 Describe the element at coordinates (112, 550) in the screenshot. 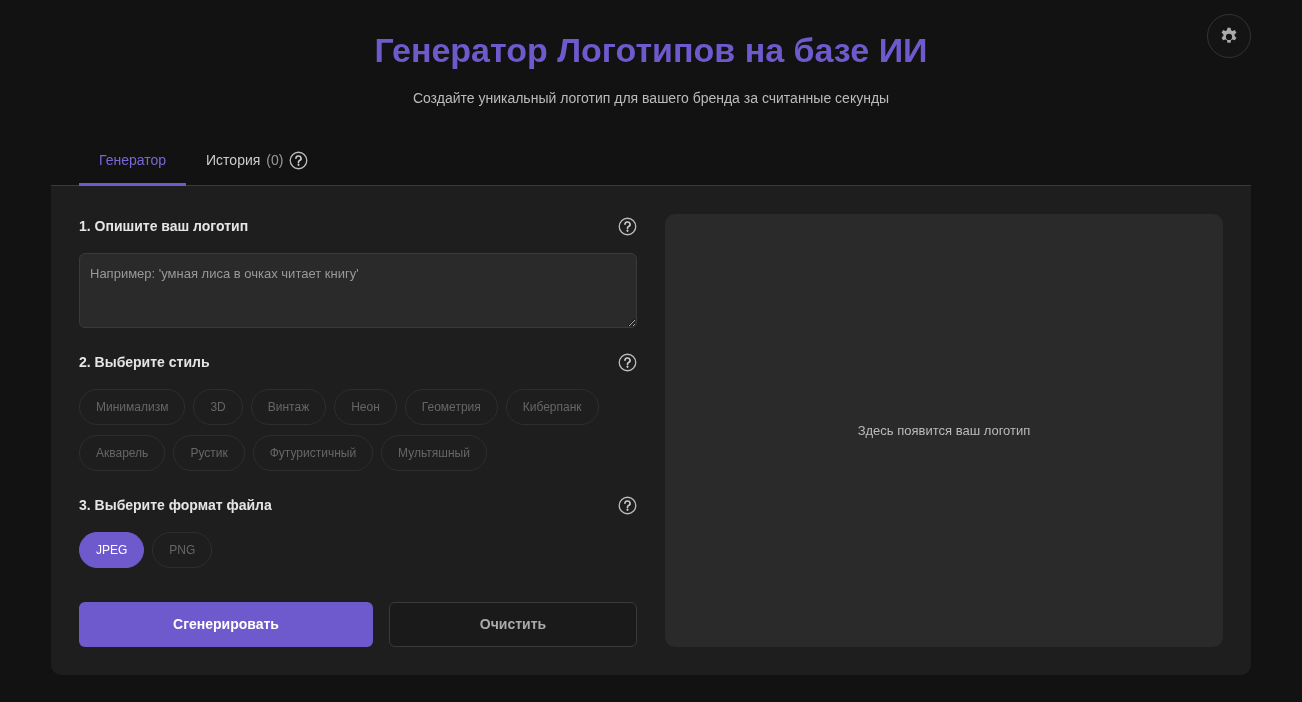

I see `format-option: JPEG` at that location.